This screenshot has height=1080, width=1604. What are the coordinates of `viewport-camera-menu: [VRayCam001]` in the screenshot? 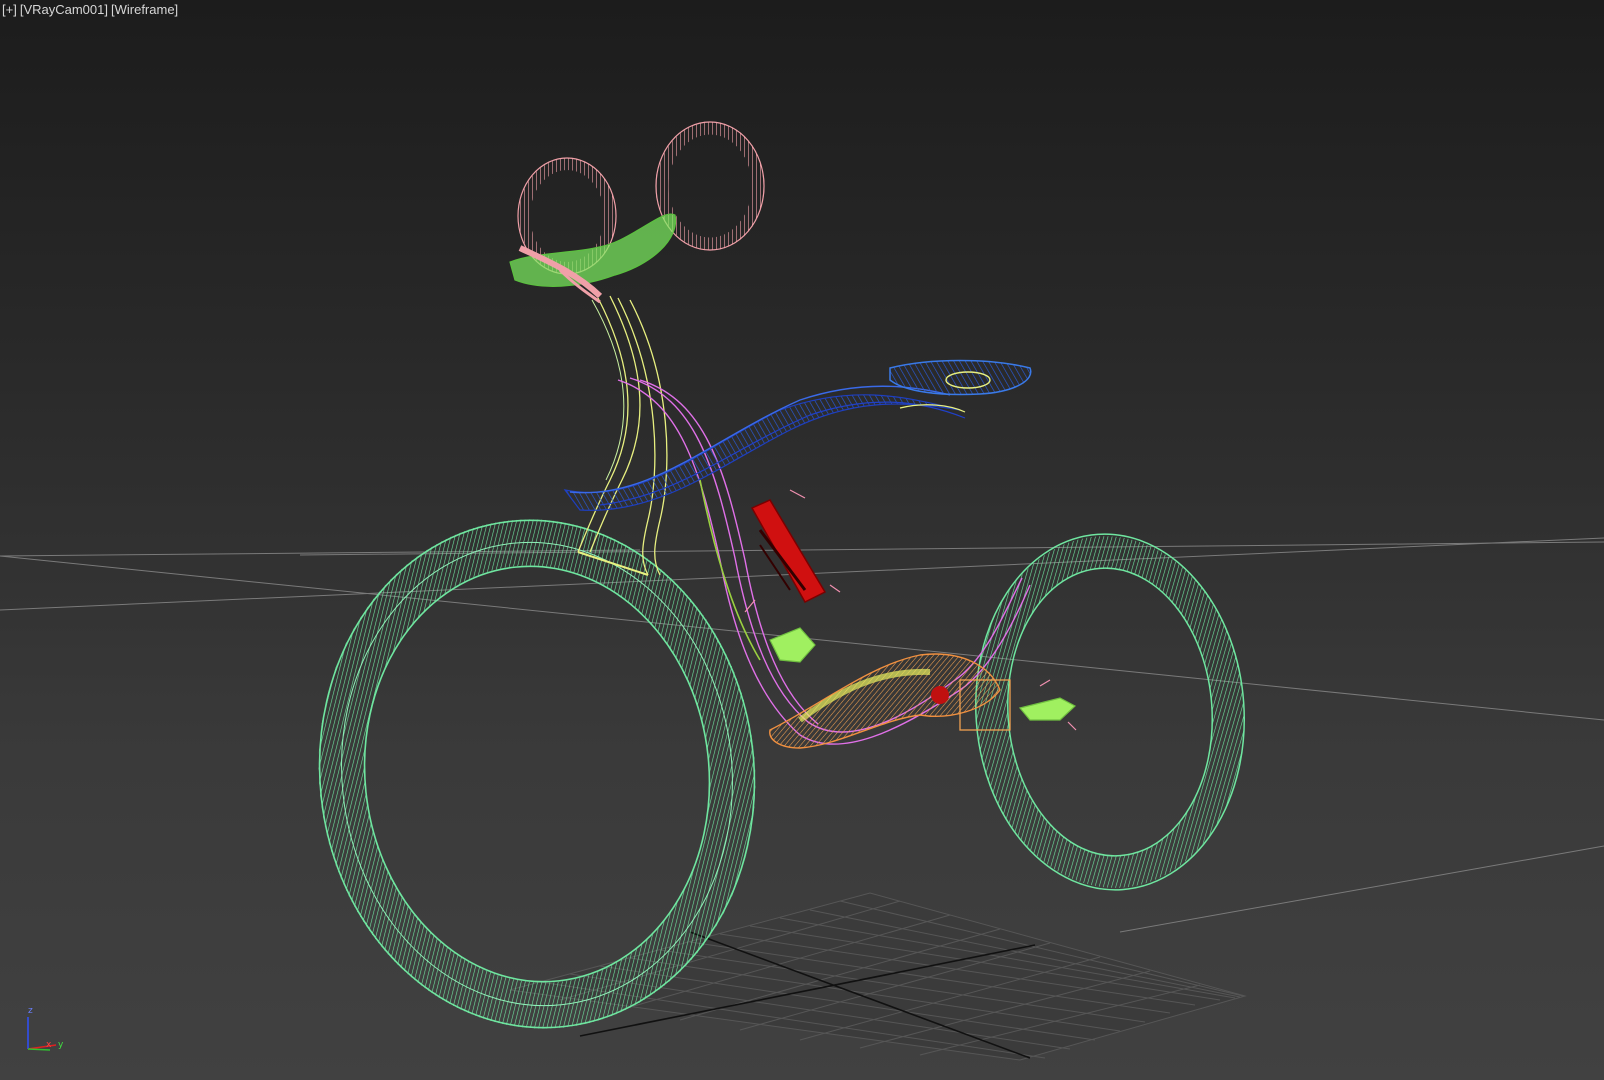 It's located at (64, 10).